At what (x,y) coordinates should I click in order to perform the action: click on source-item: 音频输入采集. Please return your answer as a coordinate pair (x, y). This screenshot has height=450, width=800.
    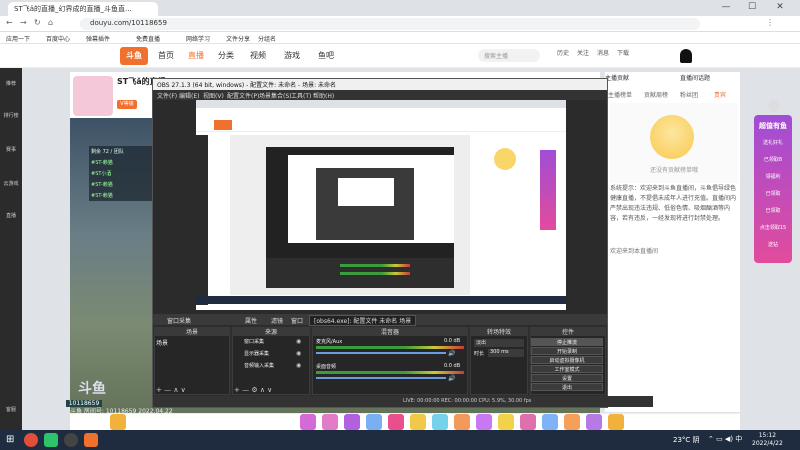
    Looking at the image, I should click on (259, 365).